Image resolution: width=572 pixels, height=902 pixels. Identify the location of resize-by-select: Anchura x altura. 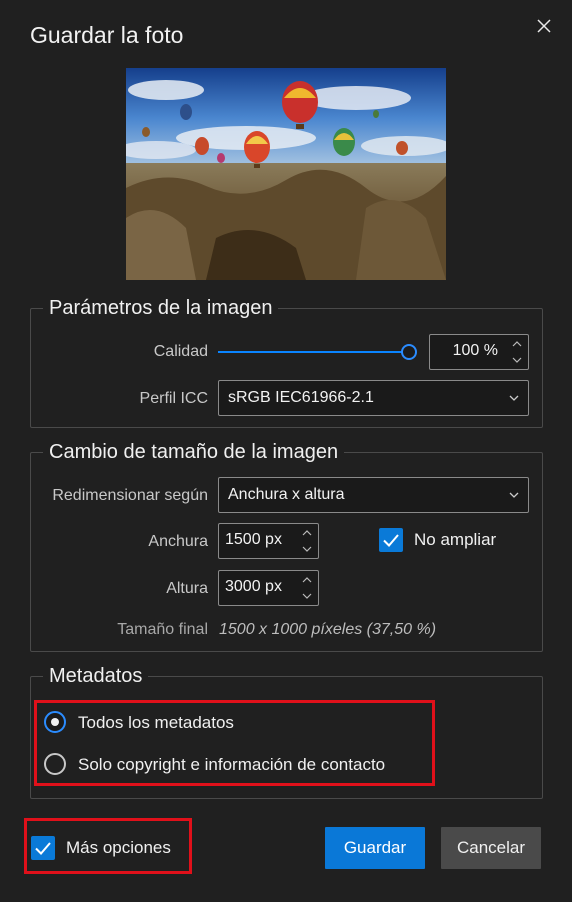
(373, 495).